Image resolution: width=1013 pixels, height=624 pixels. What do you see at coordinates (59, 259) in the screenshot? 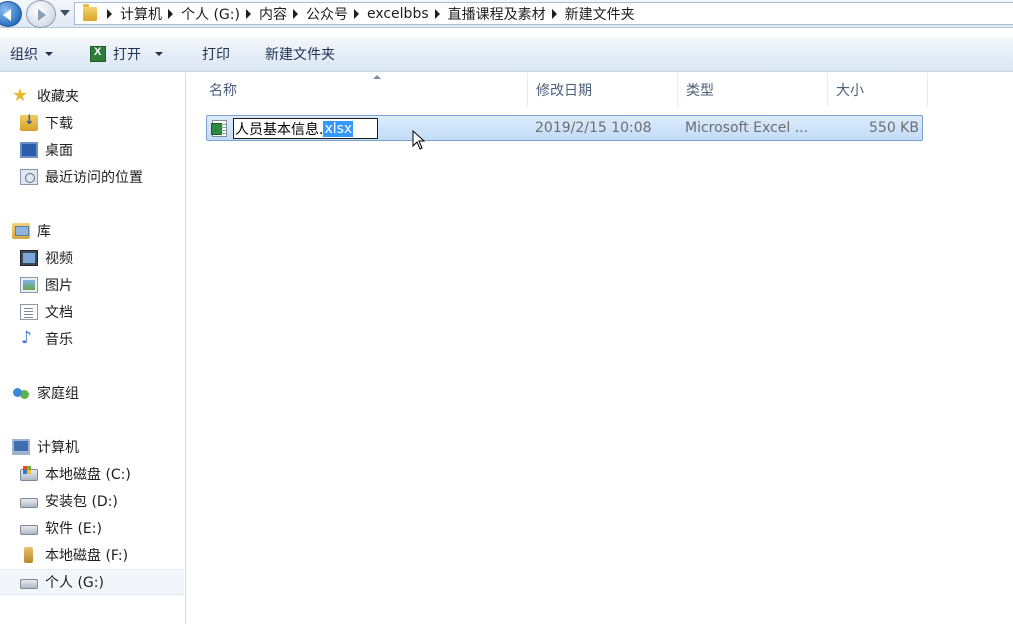
I see `nav-label: 视频` at bounding box center [59, 259].